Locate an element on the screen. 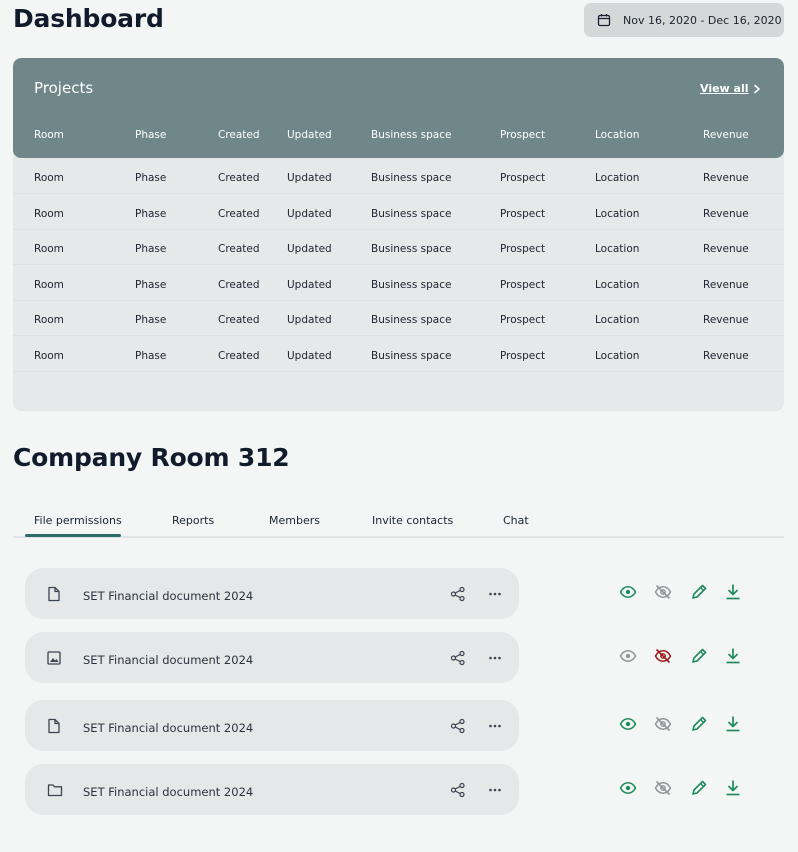 This screenshot has height=852, width=798. column-header-location: Location is located at coordinates (617, 135).